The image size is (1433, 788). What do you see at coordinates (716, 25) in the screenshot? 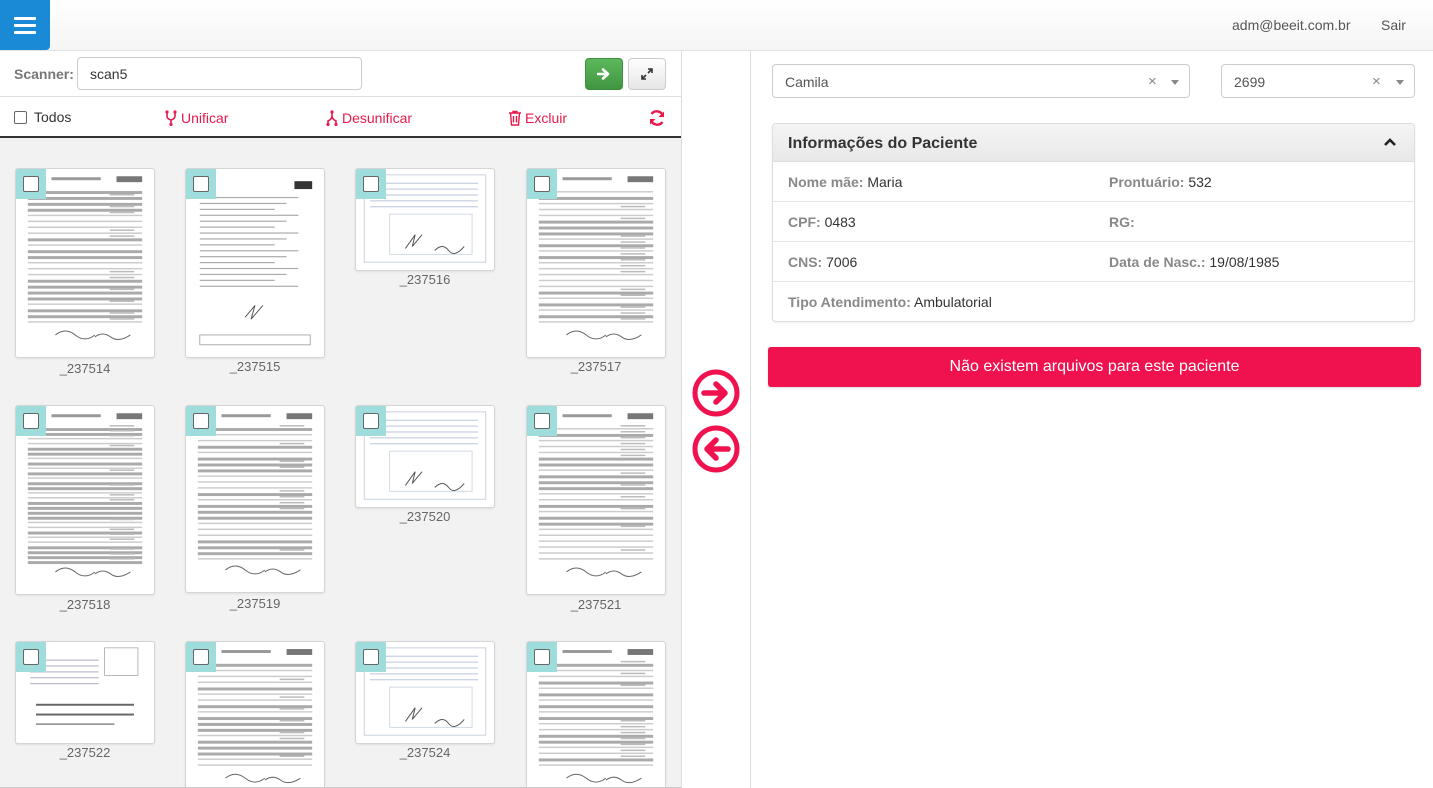
I see `top-navbar: adm@beeit.com.br Sair` at bounding box center [716, 25].